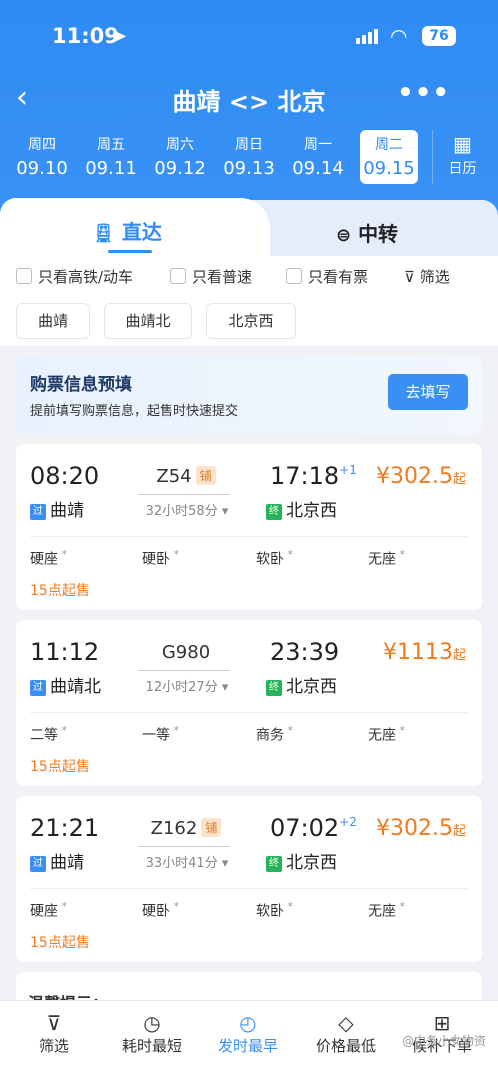  Describe the element at coordinates (427, 276) in the screenshot. I see `filter-button: ⊽ 筛选` at that location.